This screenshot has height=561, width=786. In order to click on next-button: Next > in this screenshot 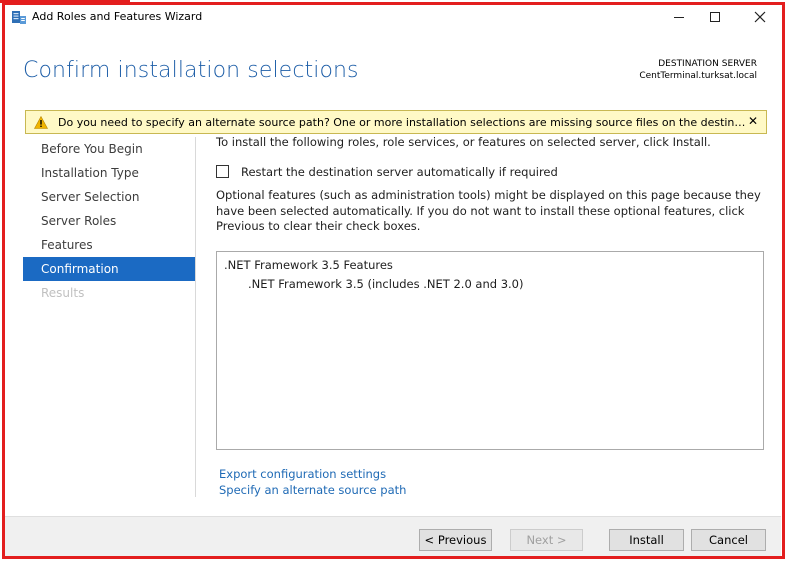, I will do `click(546, 540)`.